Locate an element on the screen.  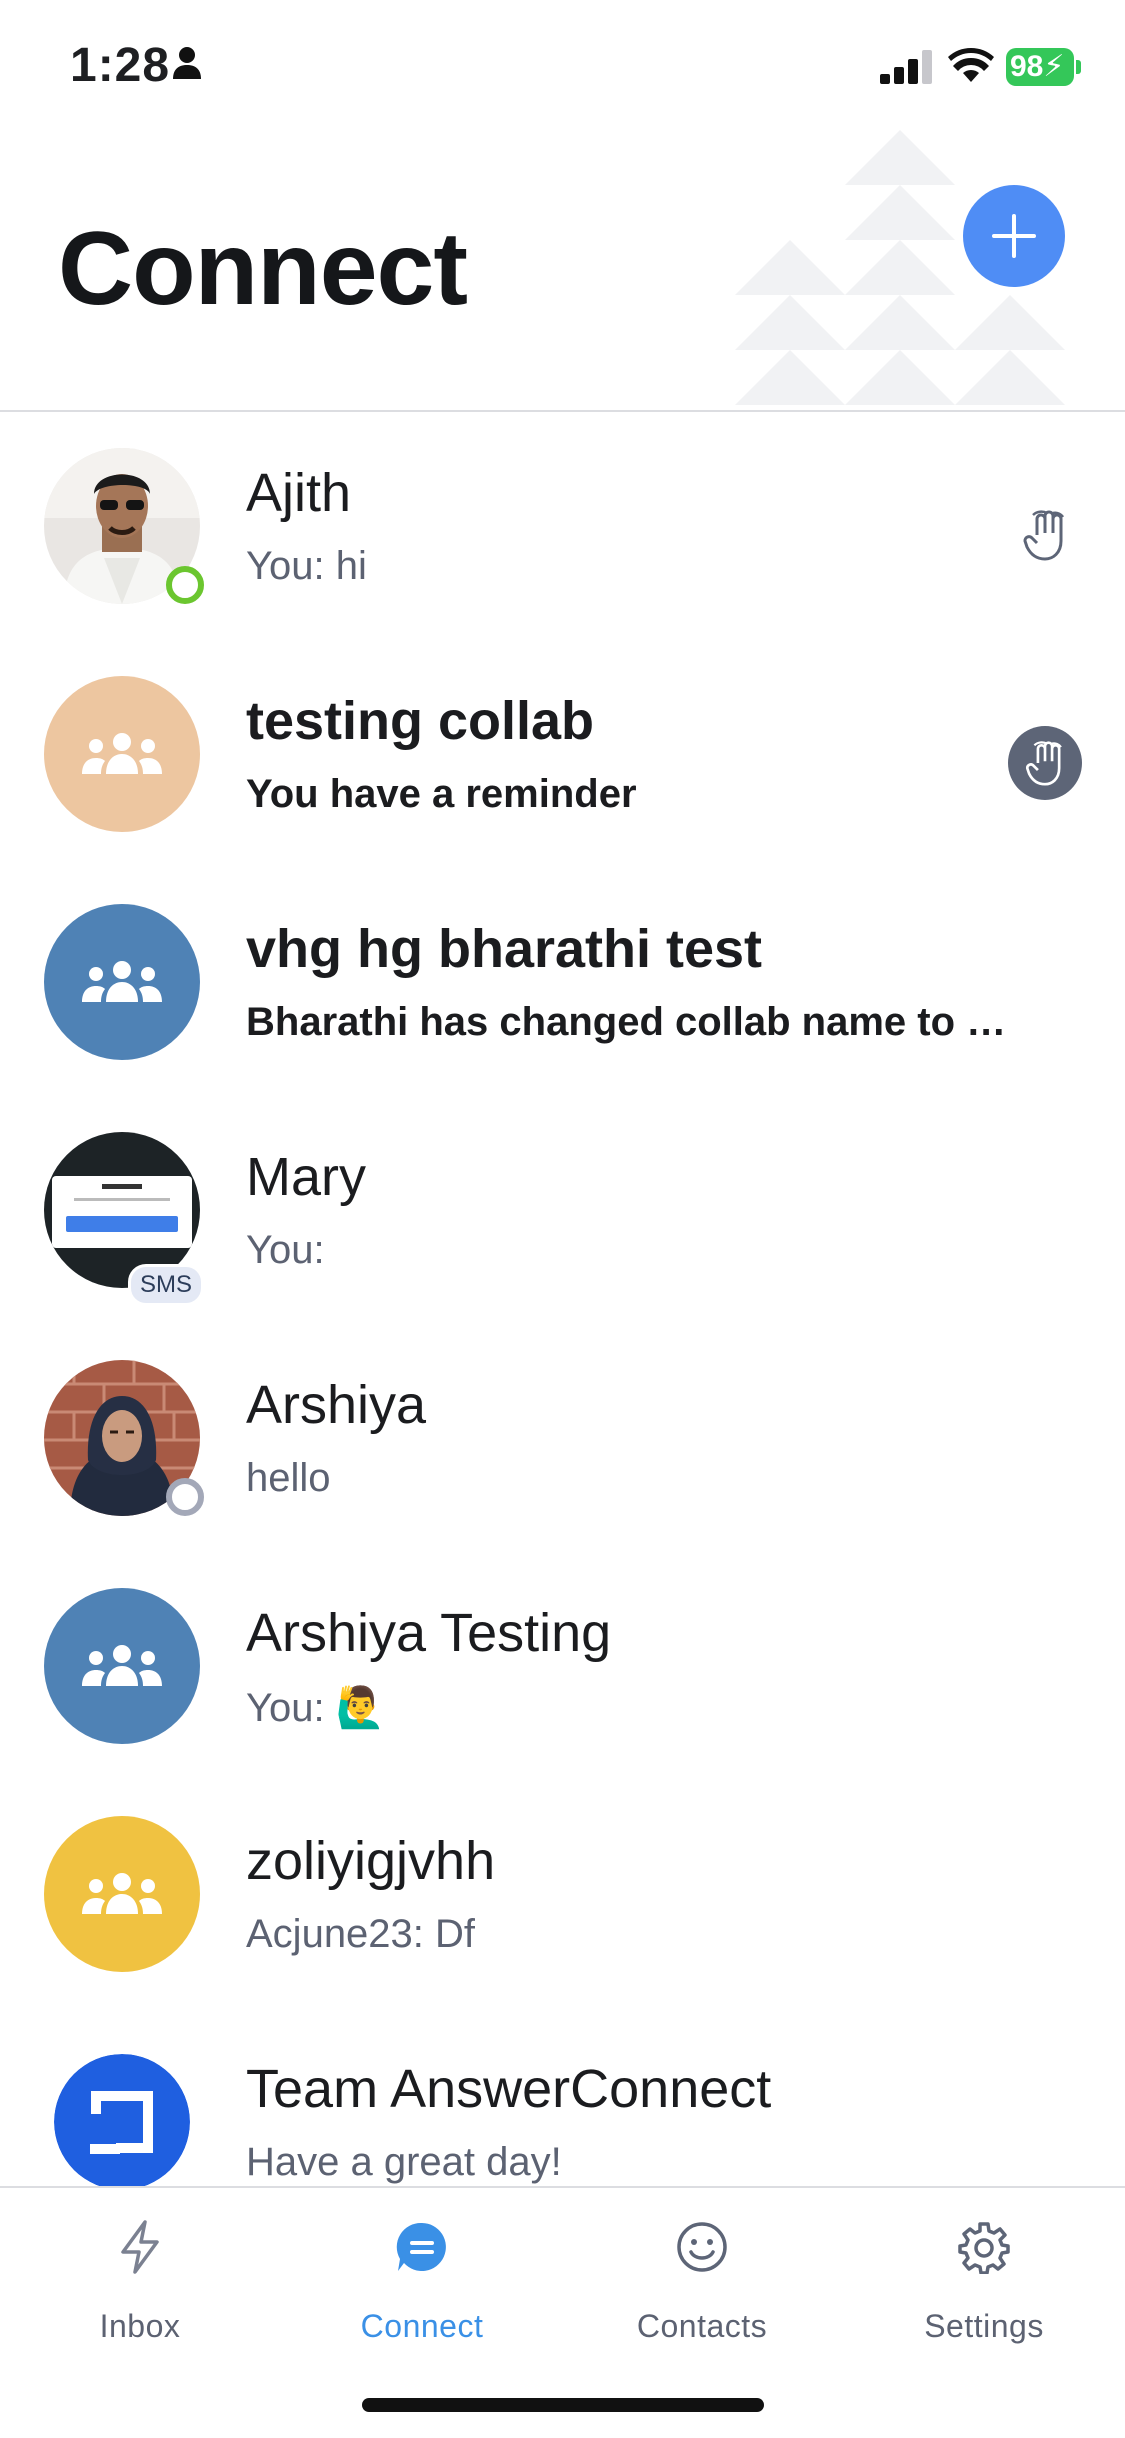
conversation-preview: hello is located at coordinates (288, 1478).